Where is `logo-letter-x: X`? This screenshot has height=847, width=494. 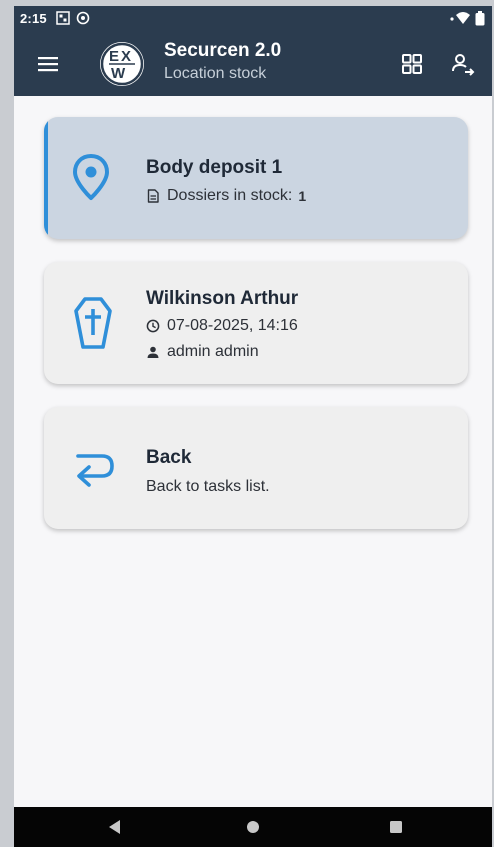
logo-letter-x: X is located at coordinates (126, 56).